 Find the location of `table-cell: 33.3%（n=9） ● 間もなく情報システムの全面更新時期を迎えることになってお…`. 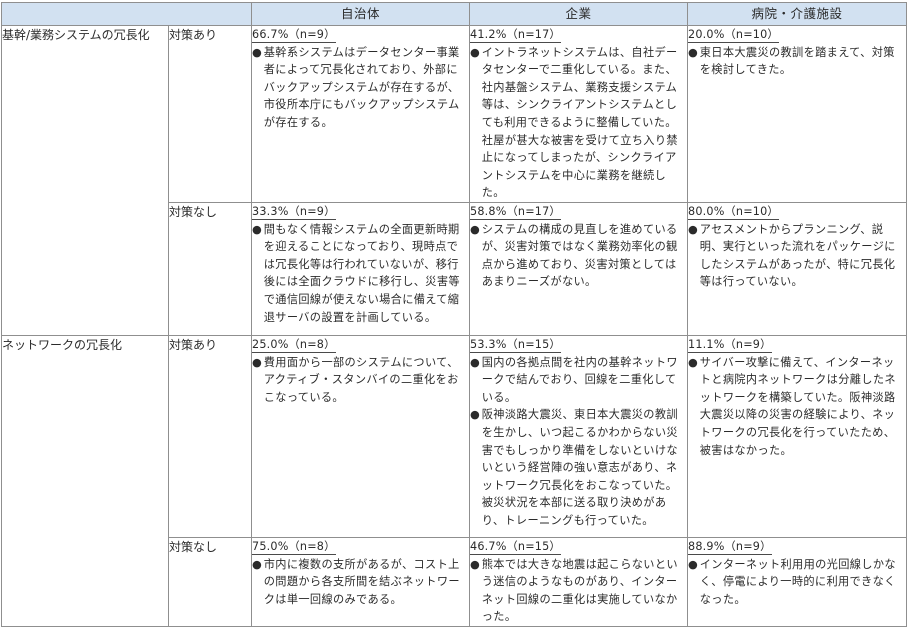

table-cell: 33.3%（n=9） ● 間もなく情報システムの全面更新時期を迎えることになってお… is located at coordinates (360, 268).